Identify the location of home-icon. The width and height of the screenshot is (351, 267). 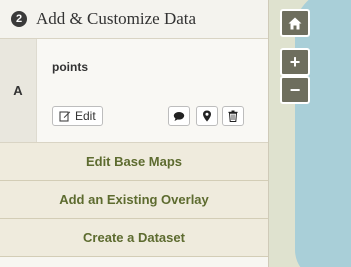
(295, 23).